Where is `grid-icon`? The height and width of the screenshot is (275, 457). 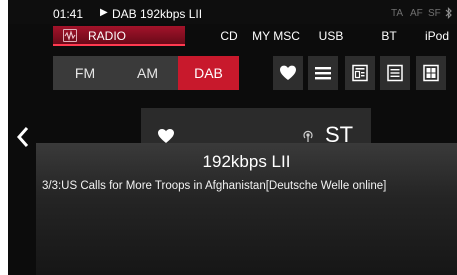 grid-icon is located at coordinates (431, 73).